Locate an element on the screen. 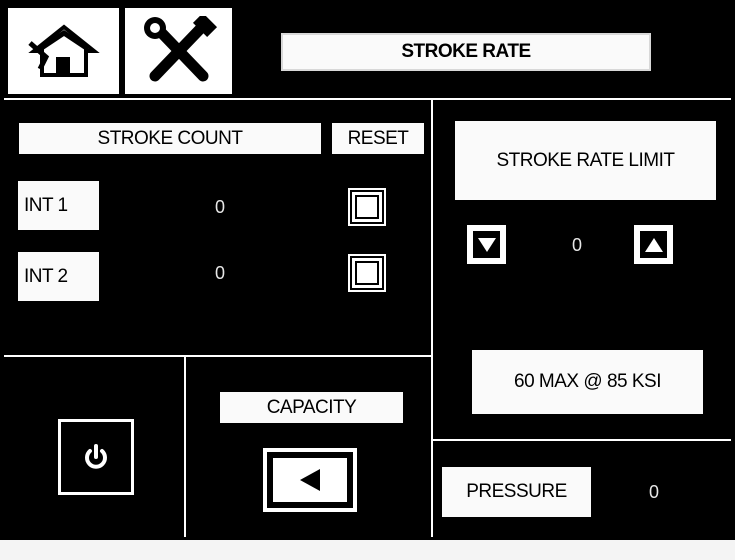  stroke-count-heading: STROKE COUNT is located at coordinates (170, 138).